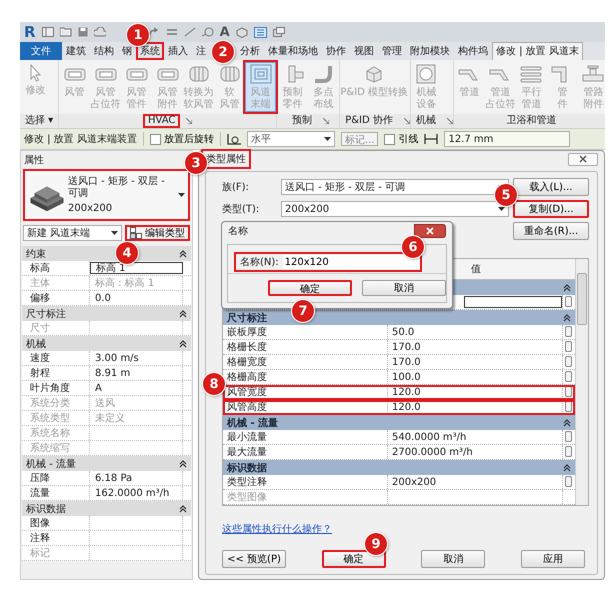  Describe the element at coordinates (473, 51) in the screenshot. I see `ribbon-tab: 构件坞` at that location.